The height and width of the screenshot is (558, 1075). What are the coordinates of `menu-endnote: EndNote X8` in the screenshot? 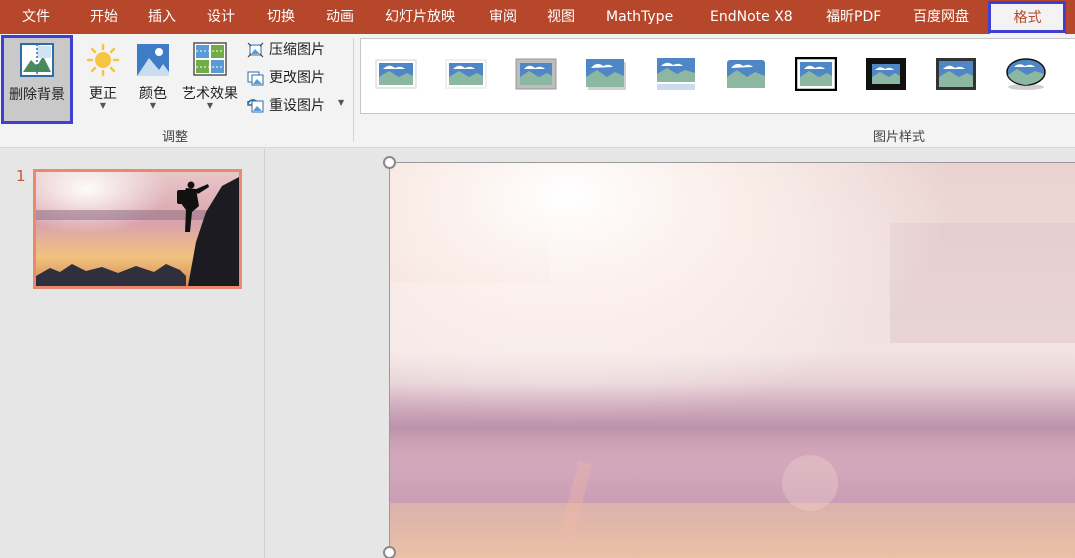 It's located at (751, 17).